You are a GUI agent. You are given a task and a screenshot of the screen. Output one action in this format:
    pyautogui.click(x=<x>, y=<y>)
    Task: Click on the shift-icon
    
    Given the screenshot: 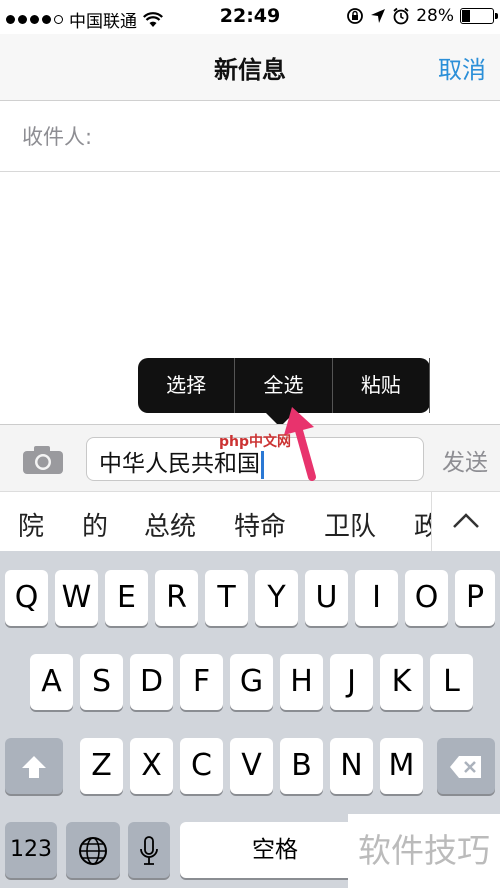 What is the action you would take?
    pyautogui.click(x=34, y=766)
    